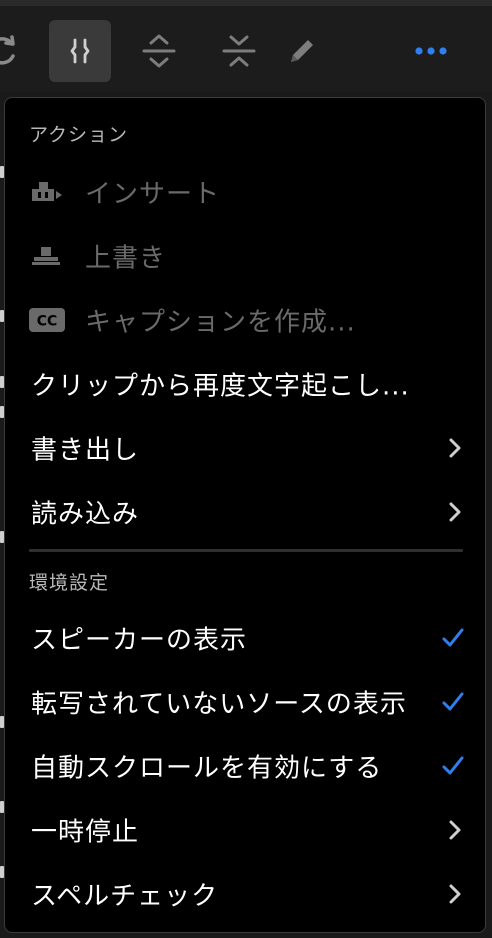  What do you see at coordinates (153, 194) in the screenshot?
I see `menu-item-label: インサート` at bounding box center [153, 194].